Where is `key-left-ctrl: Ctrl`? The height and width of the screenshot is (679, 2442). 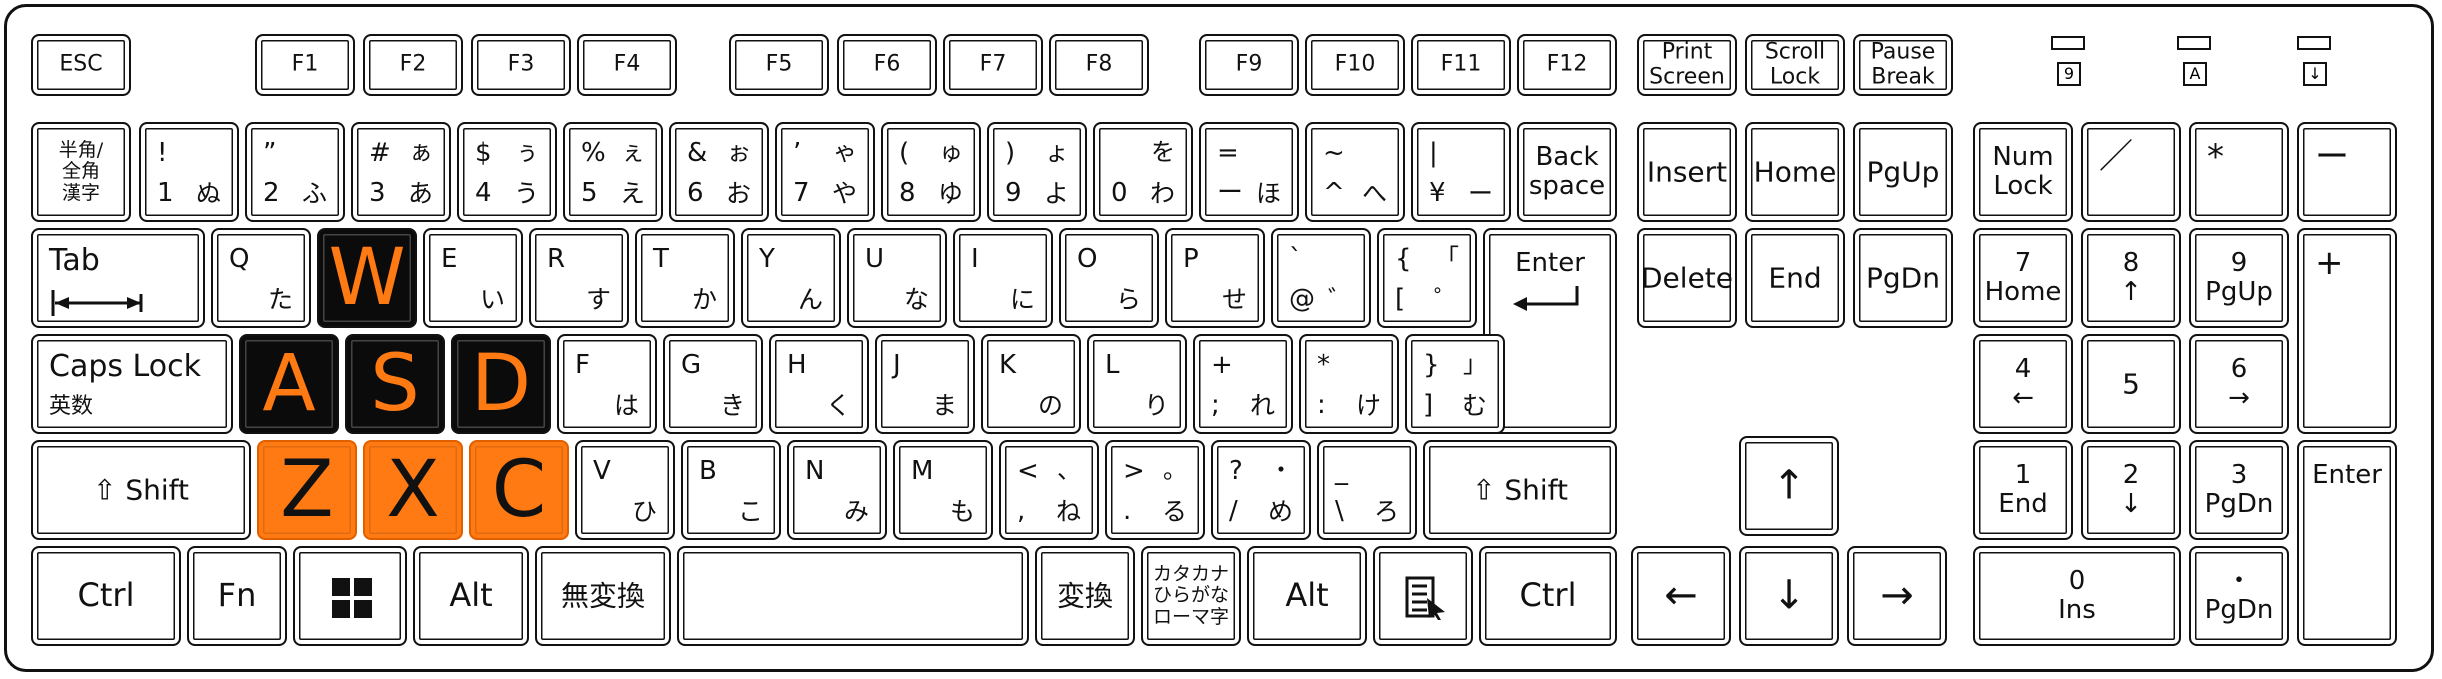
key-left-ctrl: Ctrl is located at coordinates (106, 596).